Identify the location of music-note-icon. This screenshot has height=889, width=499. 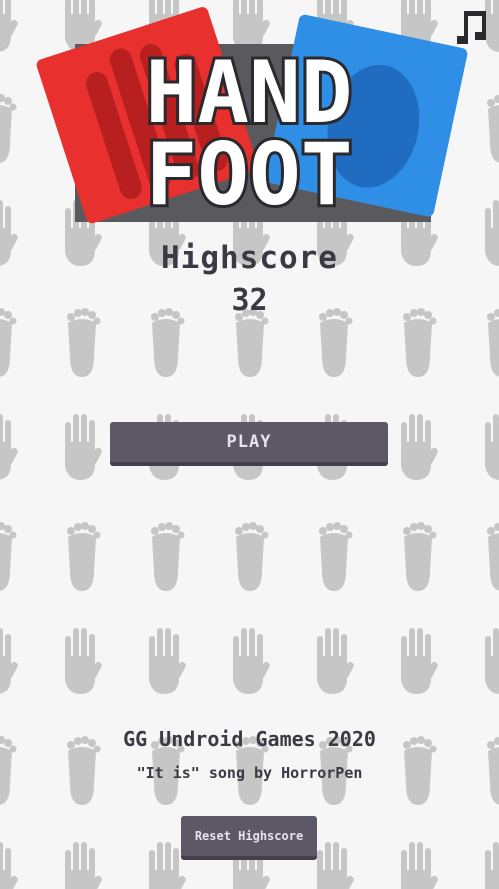
(471, 27).